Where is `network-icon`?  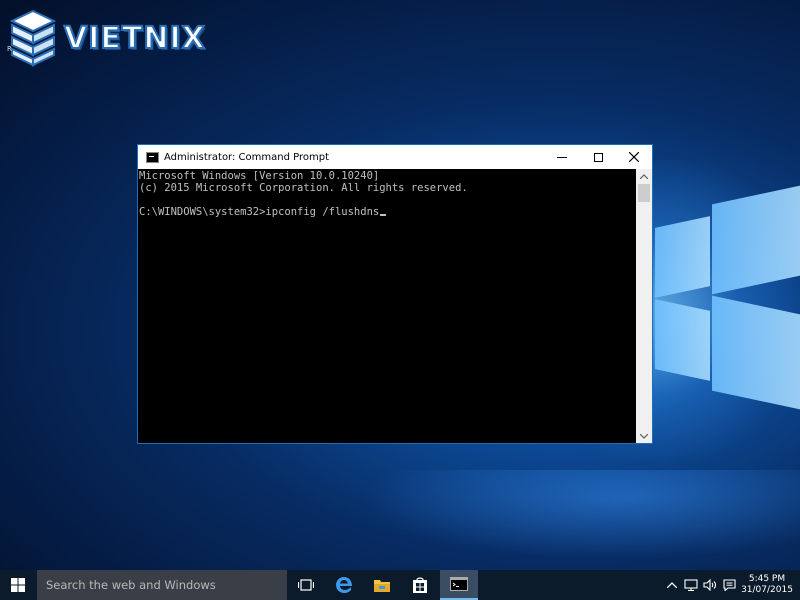 network-icon is located at coordinates (691, 585).